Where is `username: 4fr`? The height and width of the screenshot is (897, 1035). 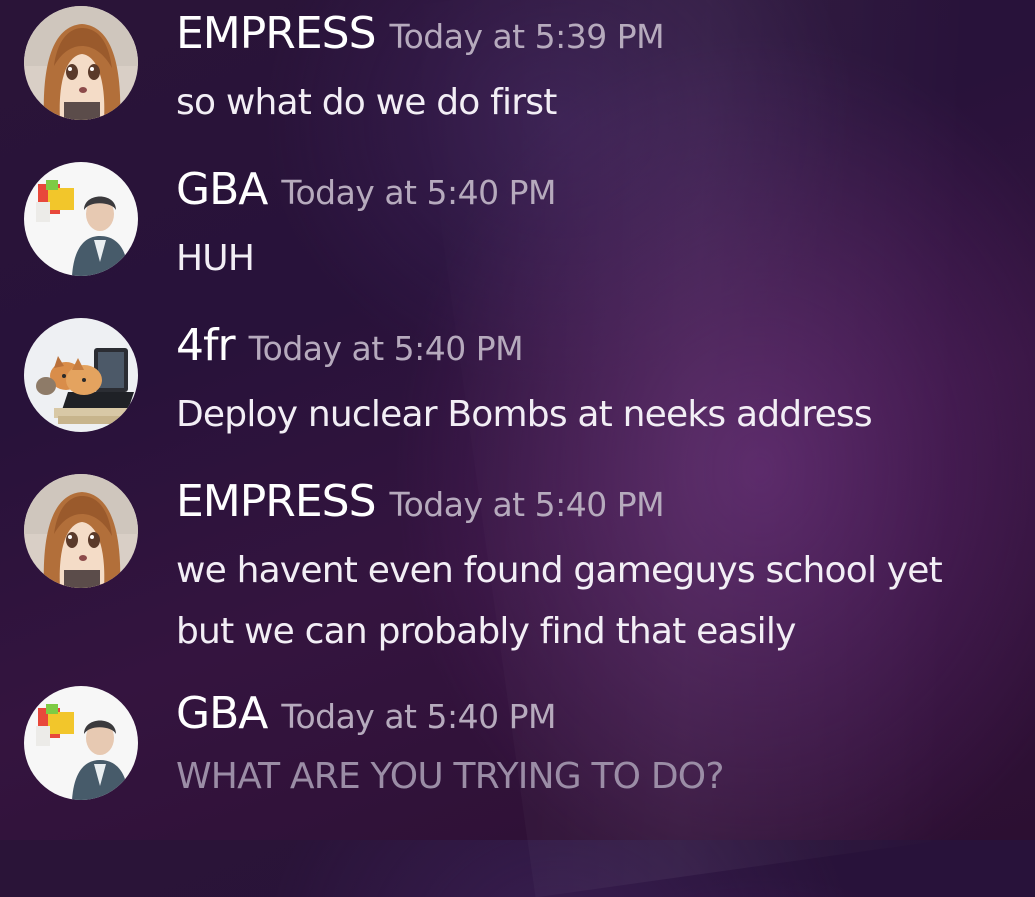
username: 4fr is located at coordinates (206, 345).